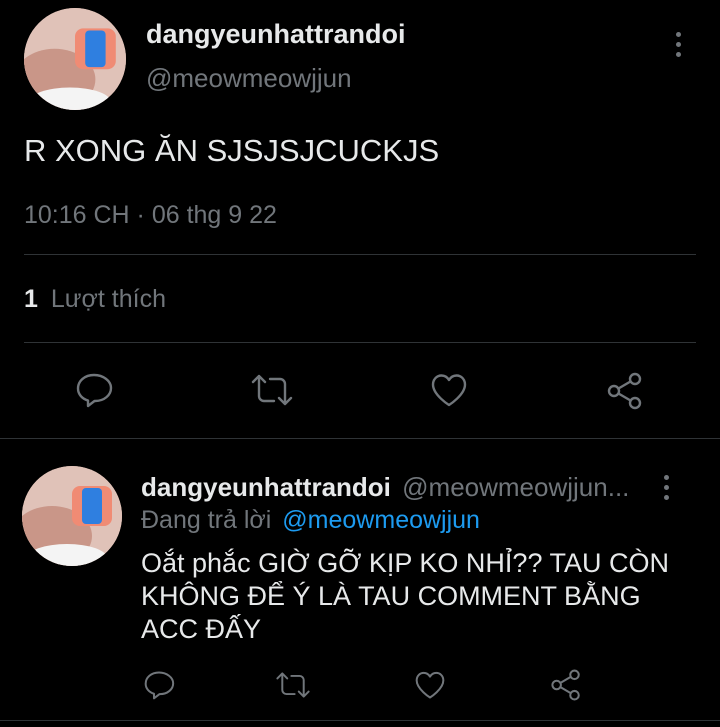  Describe the element at coordinates (360, 720) in the screenshot. I see `bottom-divider` at that location.